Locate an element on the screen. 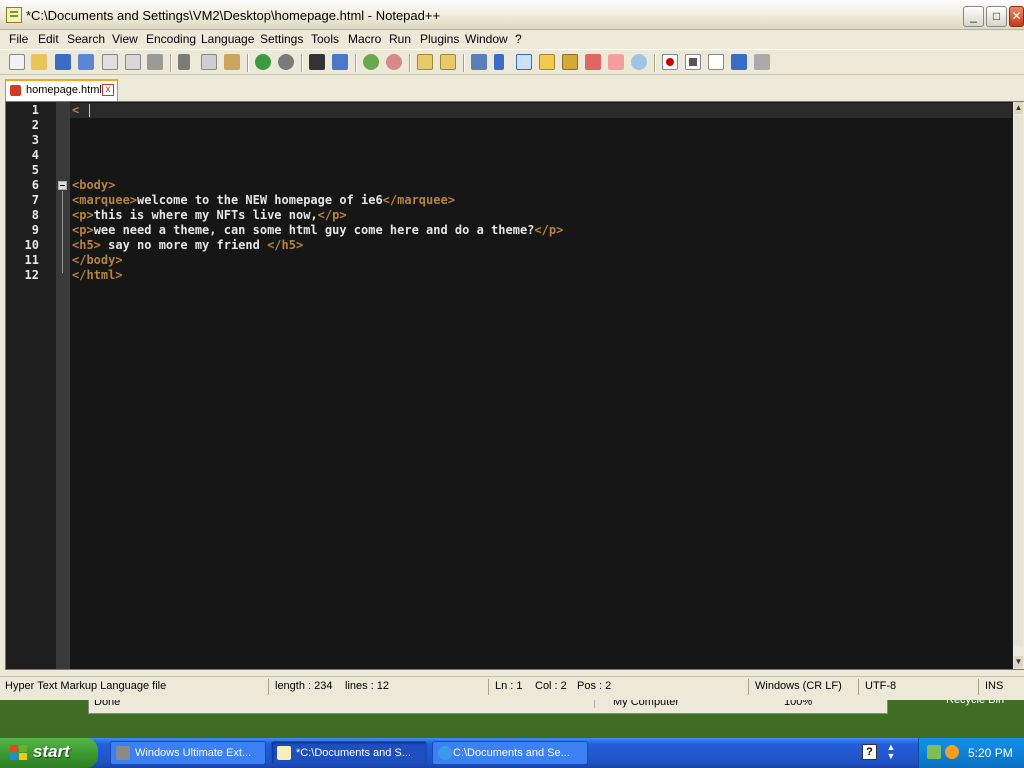 This screenshot has width=1024, height=768. html-tag-token: <body> is located at coordinates (94, 185).